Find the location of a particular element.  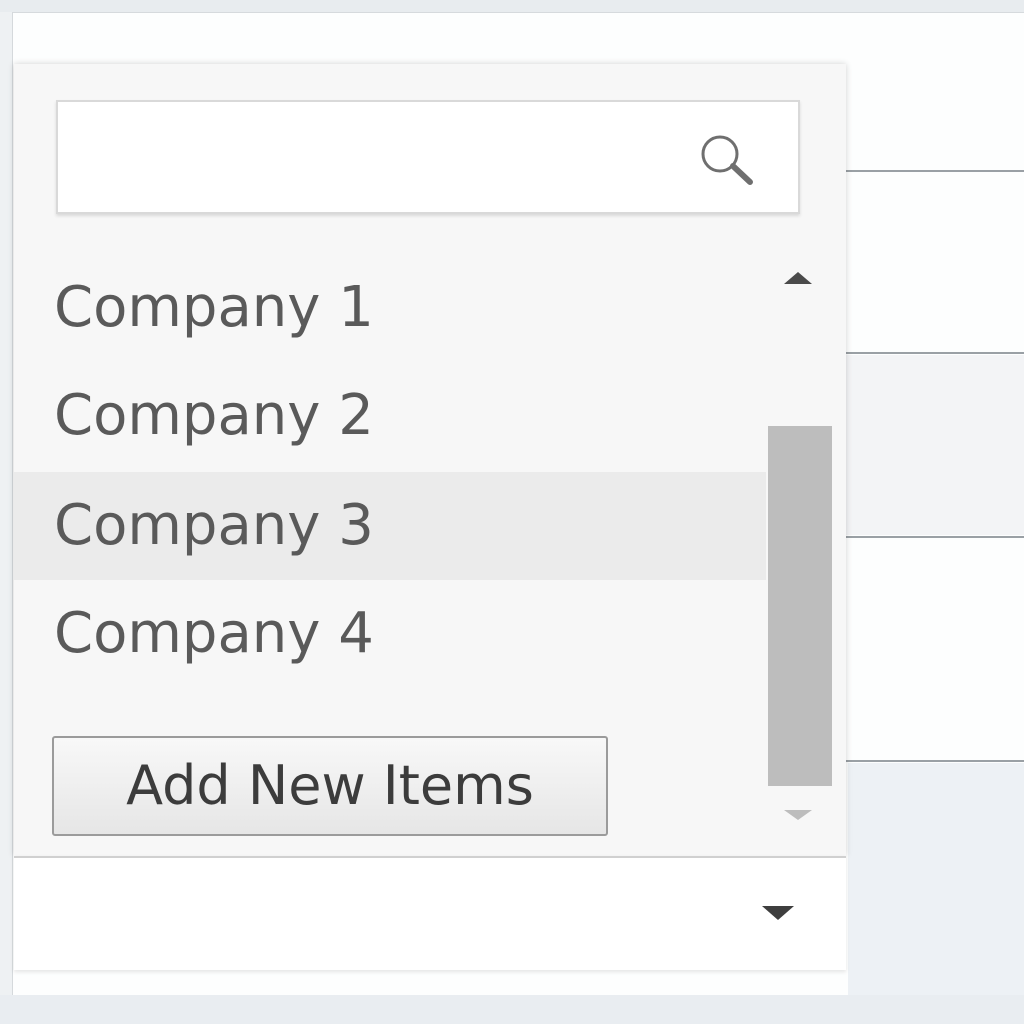

list-item: Company 2 is located at coordinates (390, 416).